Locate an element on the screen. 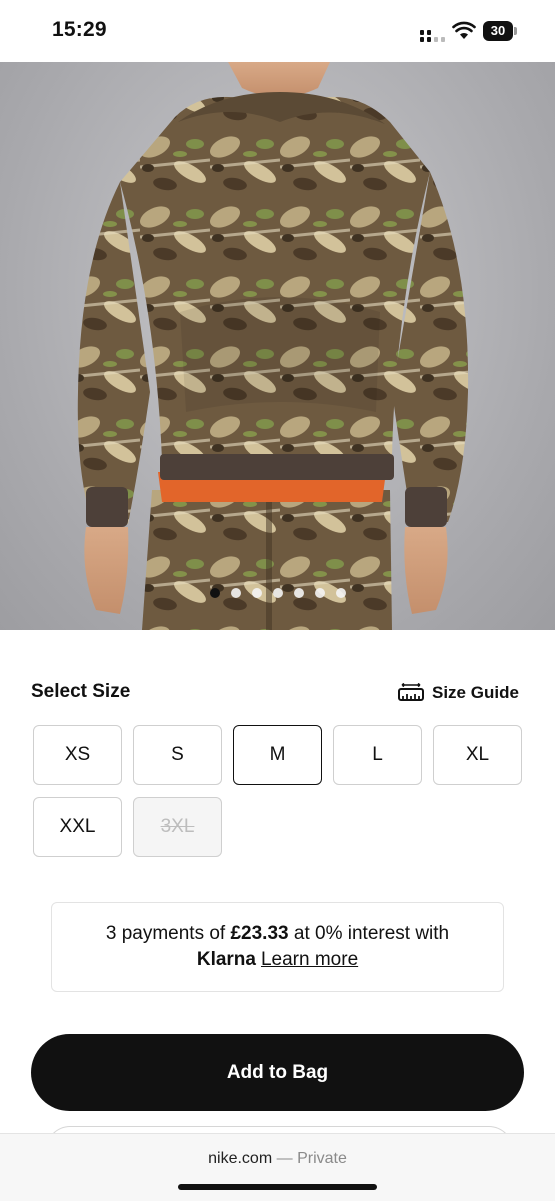  signal-icon is located at coordinates (432, 36).